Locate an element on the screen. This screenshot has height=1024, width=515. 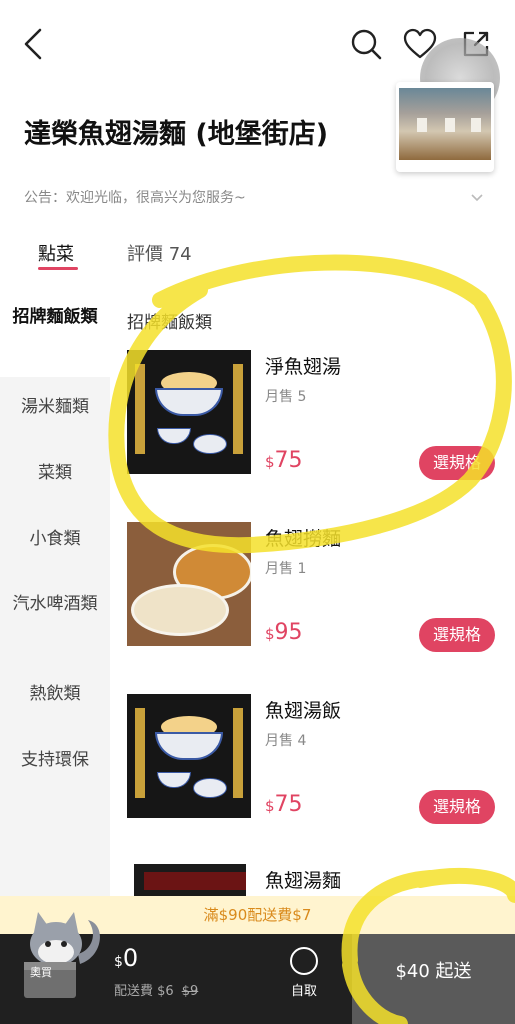
category-item-eco: 支持環保 is located at coordinates (55, 760).